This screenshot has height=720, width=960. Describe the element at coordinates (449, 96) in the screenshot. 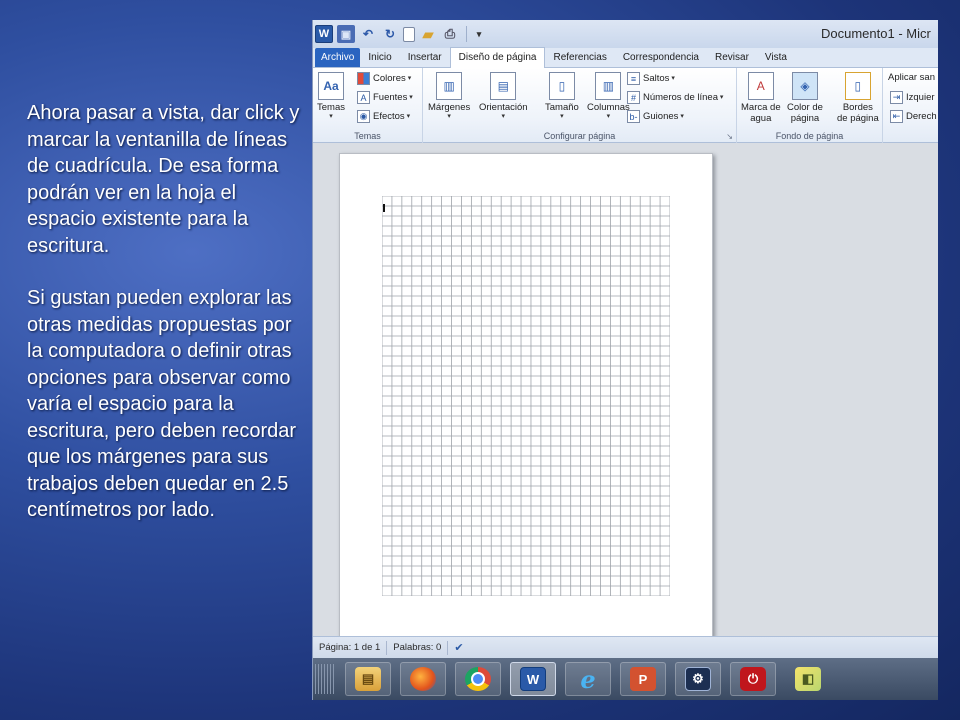

I see `margenes-button: ▥ Márgenes ▾` at that location.